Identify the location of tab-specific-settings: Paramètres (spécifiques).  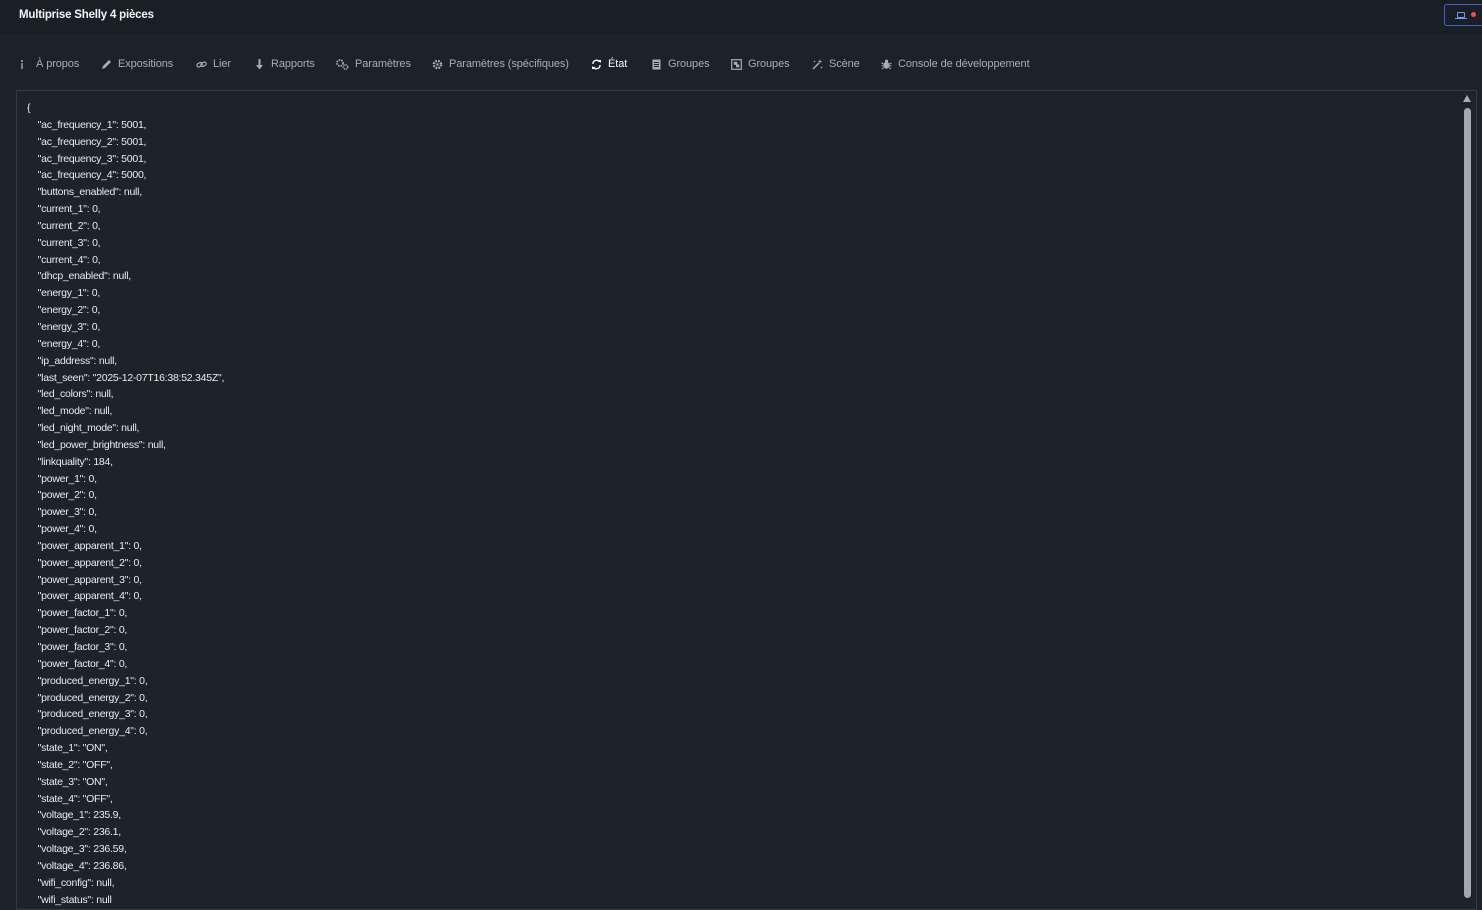
(500, 64).